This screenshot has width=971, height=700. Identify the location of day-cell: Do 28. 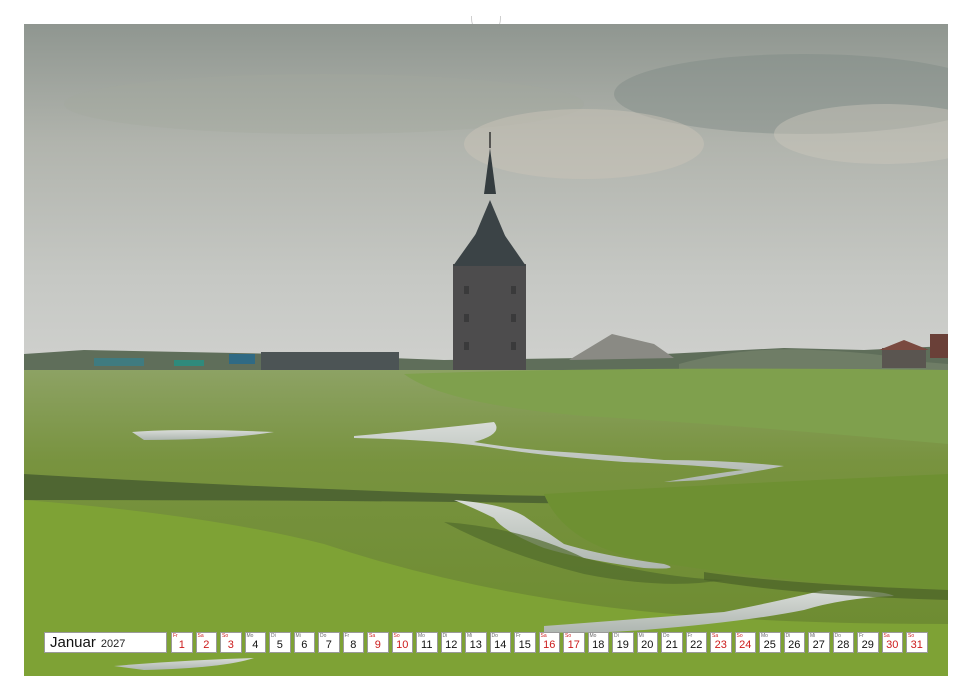
(843, 642).